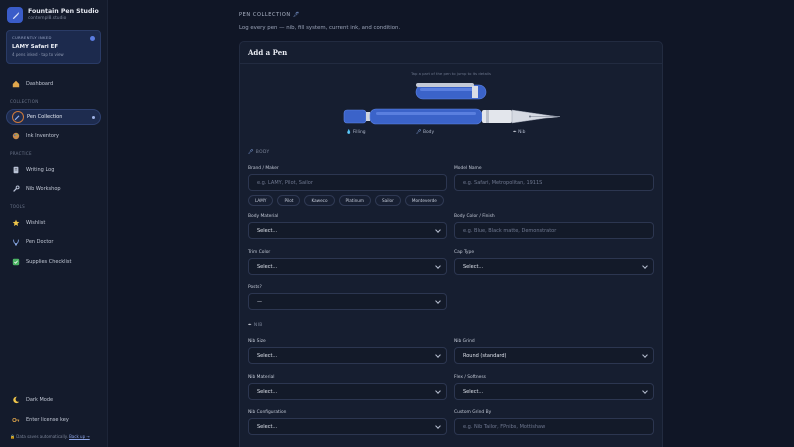  What do you see at coordinates (474, 216) in the screenshot?
I see `body-color-label: Body Color / Finish` at bounding box center [474, 216].